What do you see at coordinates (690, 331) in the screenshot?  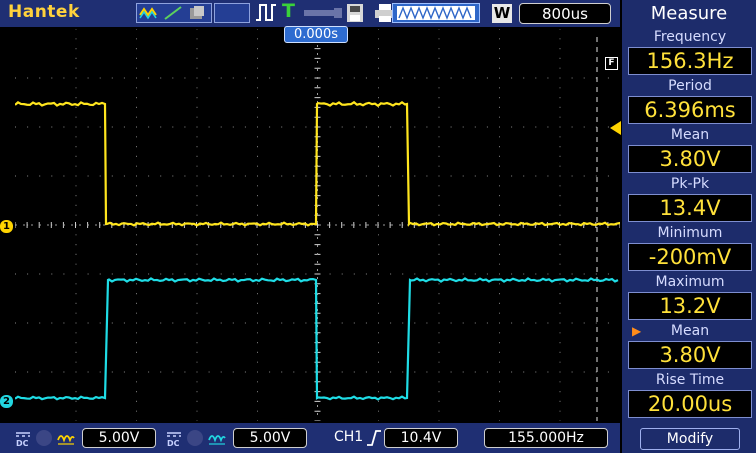 I see `measure-label-mean-selected: Mean` at bounding box center [690, 331].